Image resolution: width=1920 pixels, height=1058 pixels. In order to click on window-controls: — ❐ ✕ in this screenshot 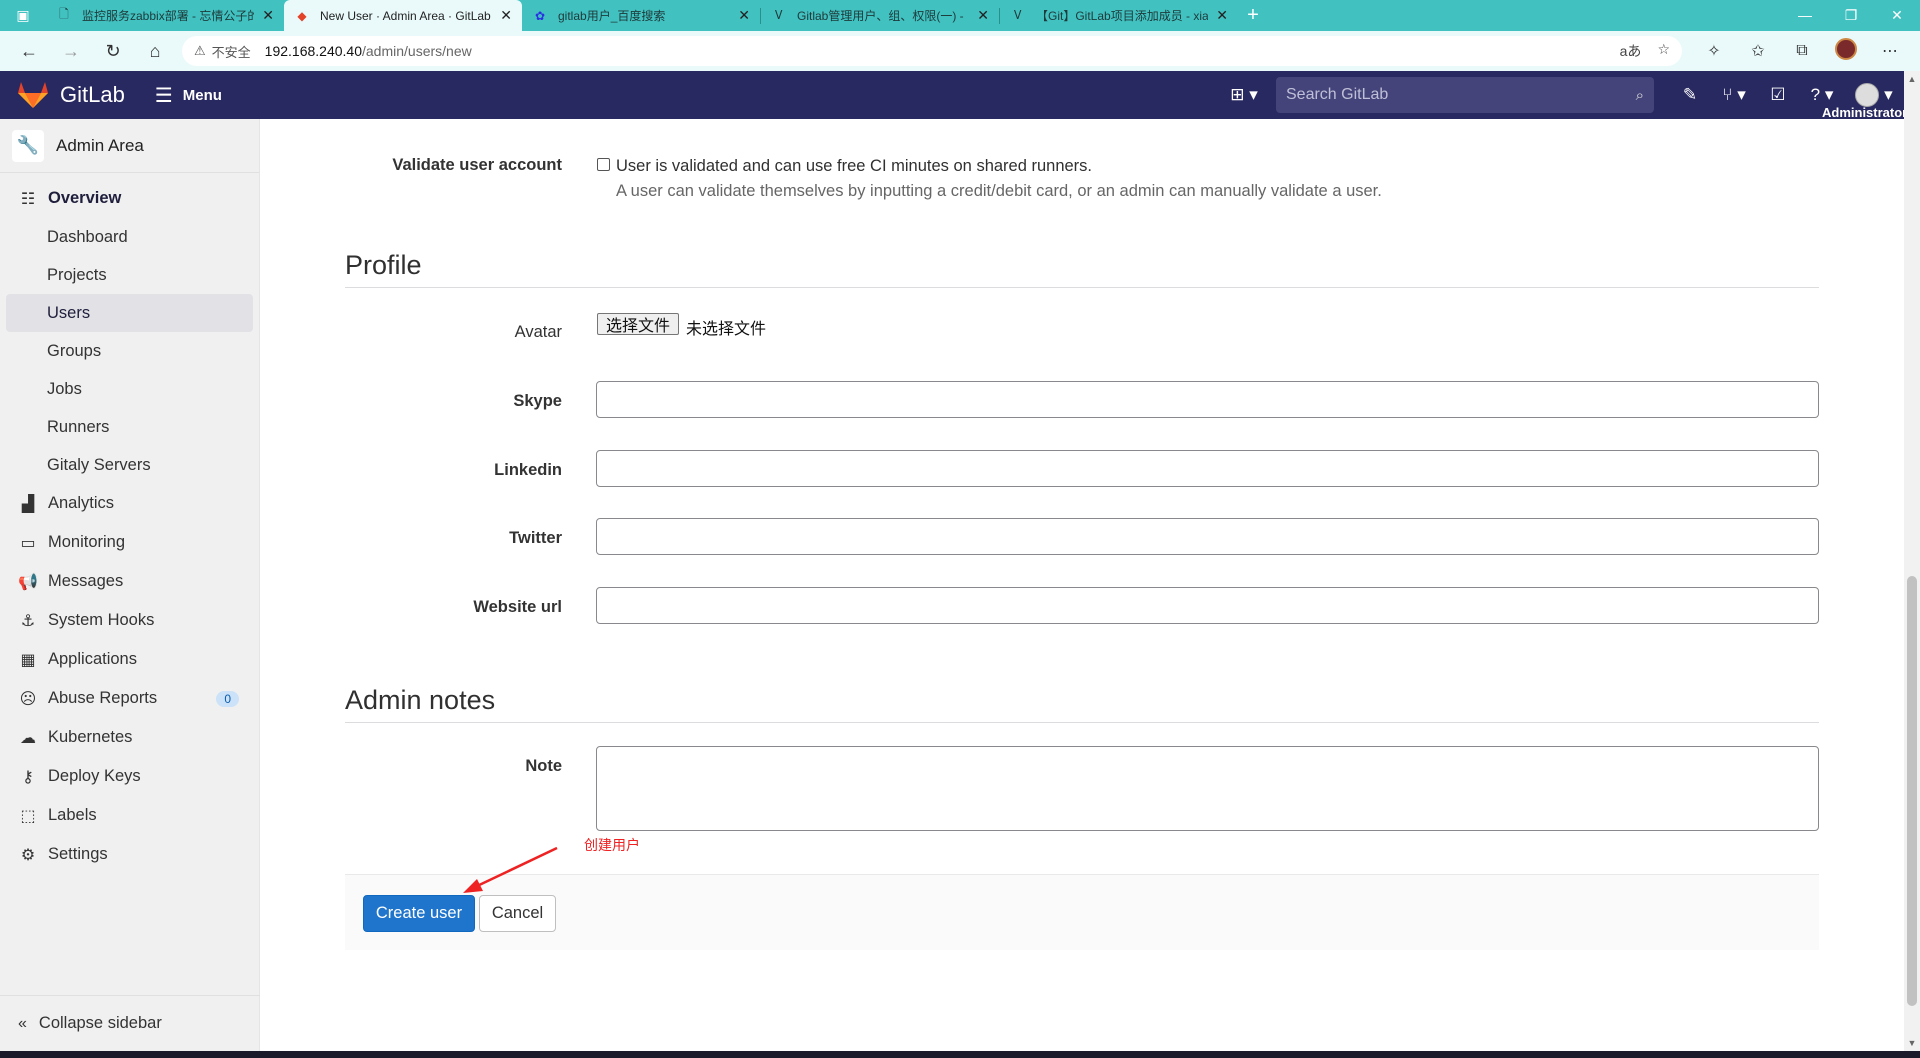, I will do `click(1851, 15)`.